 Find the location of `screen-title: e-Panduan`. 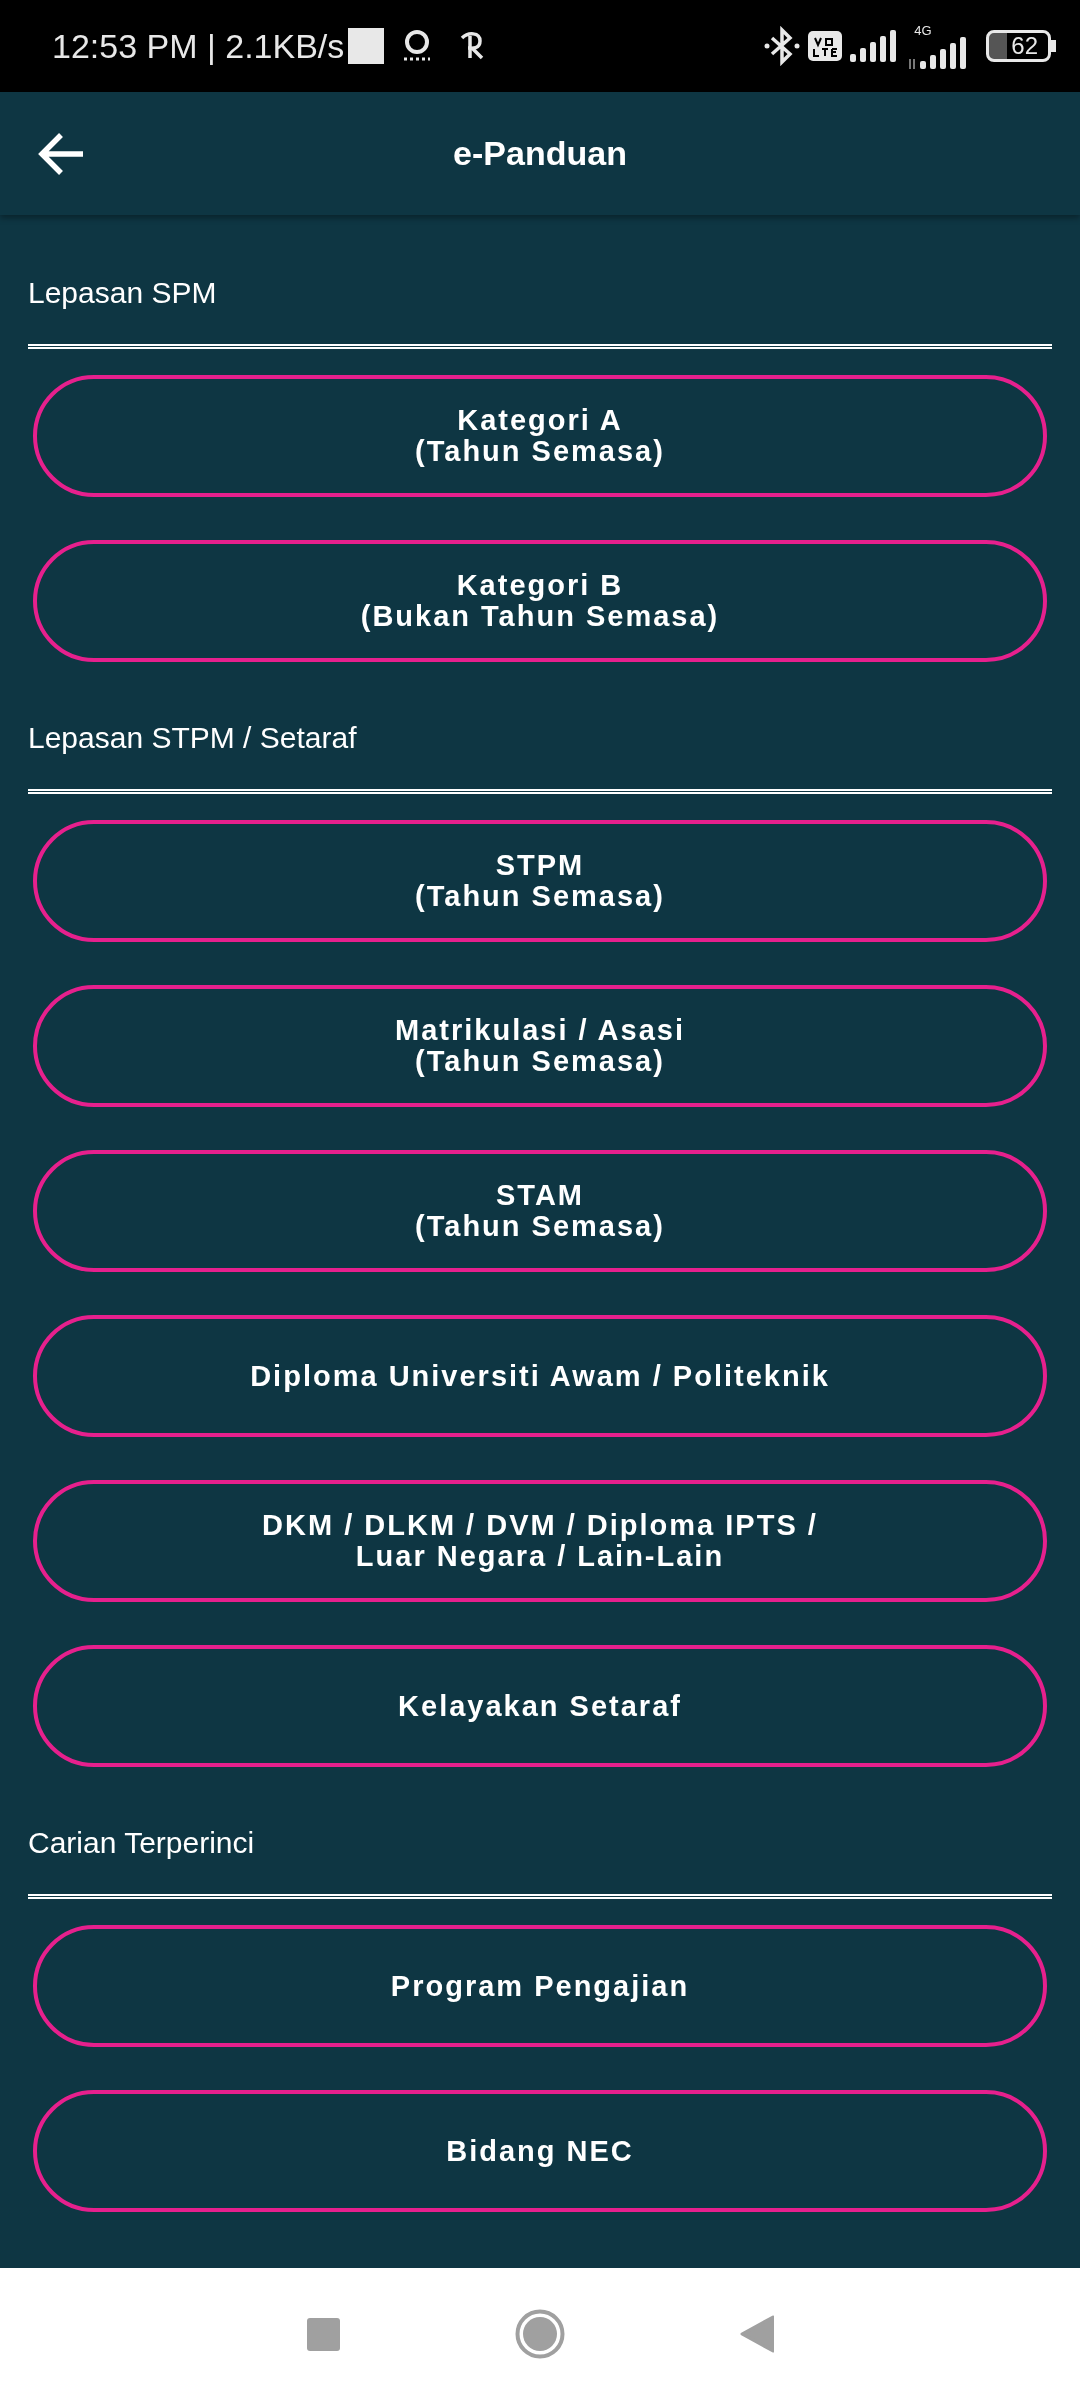

screen-title: e-Panduan is located at coordinates (540, 153).